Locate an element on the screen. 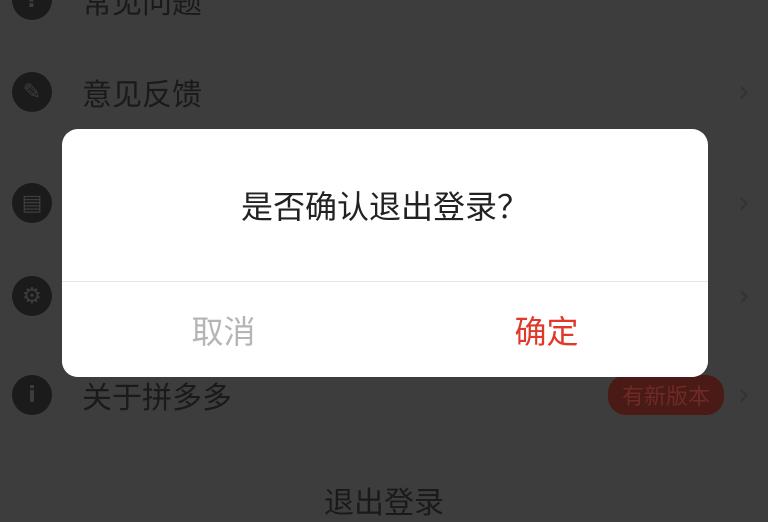 This screenshot has width=768, height=522. cancel-button: 取消 is located at coordinates (223, 329).